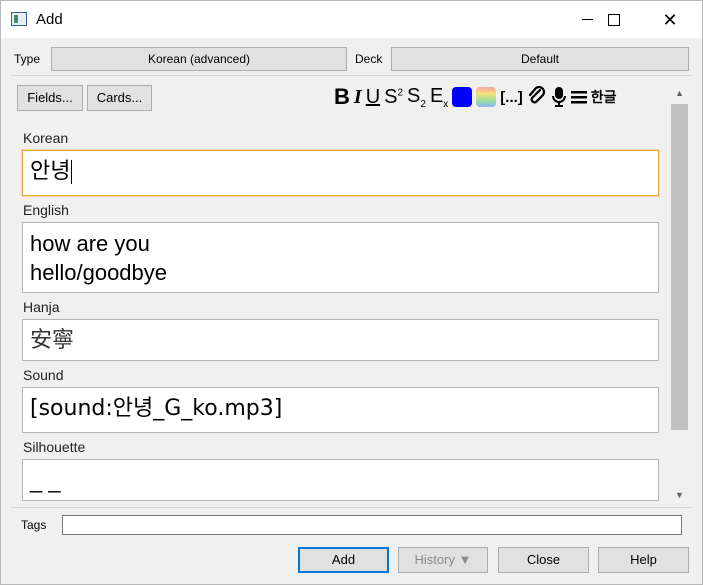 Image resolution: width=703 pixels, height=585 pixels. What do you see at coordinates (351, 19) in the screenshot?
I see `title-bar: Add ✕` at bounding box center [351, 19].